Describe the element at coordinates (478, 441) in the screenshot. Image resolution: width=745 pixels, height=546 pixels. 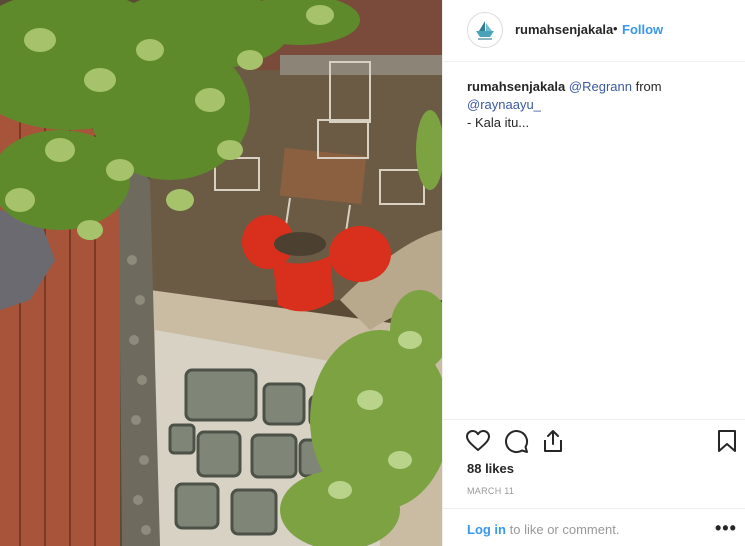
I see `heart-icon` at that location.